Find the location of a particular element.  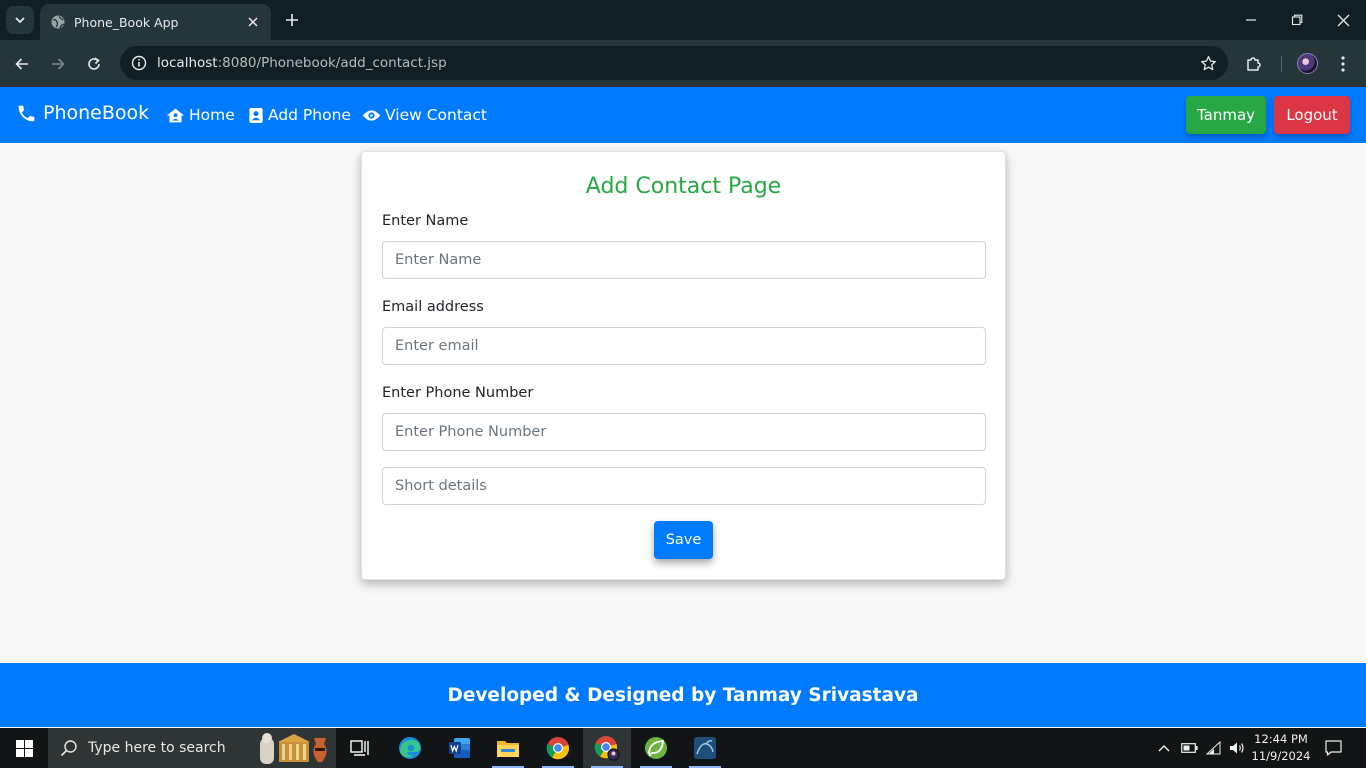

battery-icon is located at coordinates (1189, 748).